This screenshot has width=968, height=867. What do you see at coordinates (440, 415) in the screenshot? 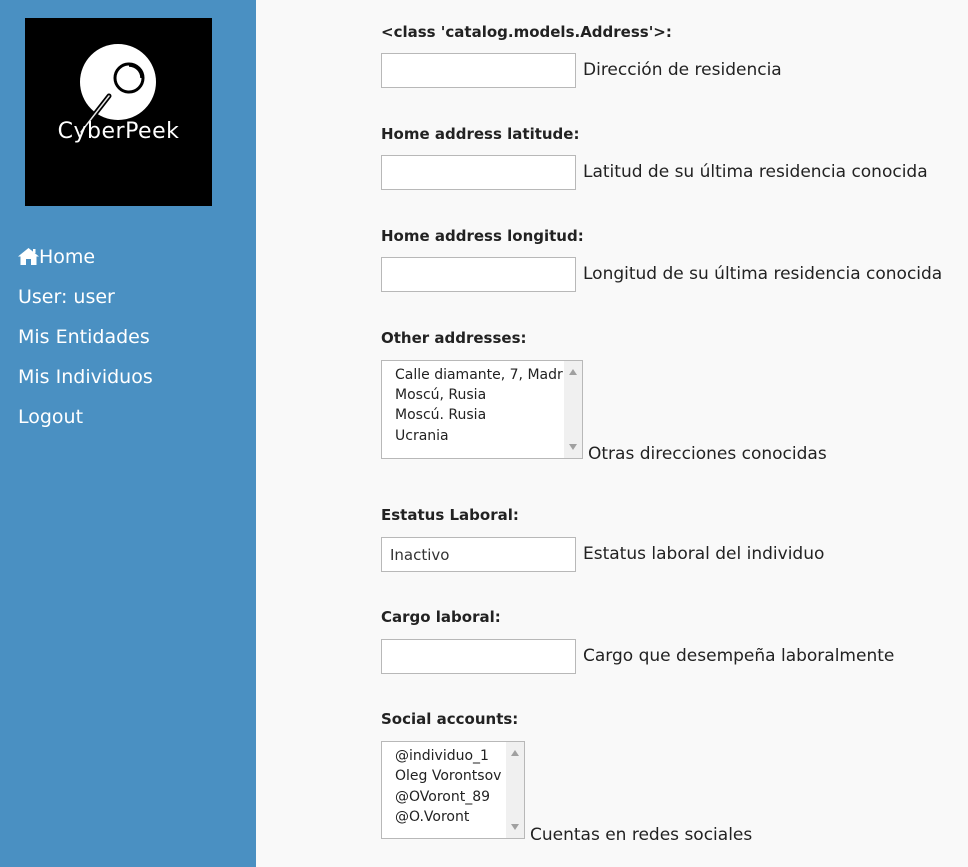
I see `list-item: Moscú. Rusia` at bounding box center [440, 415].